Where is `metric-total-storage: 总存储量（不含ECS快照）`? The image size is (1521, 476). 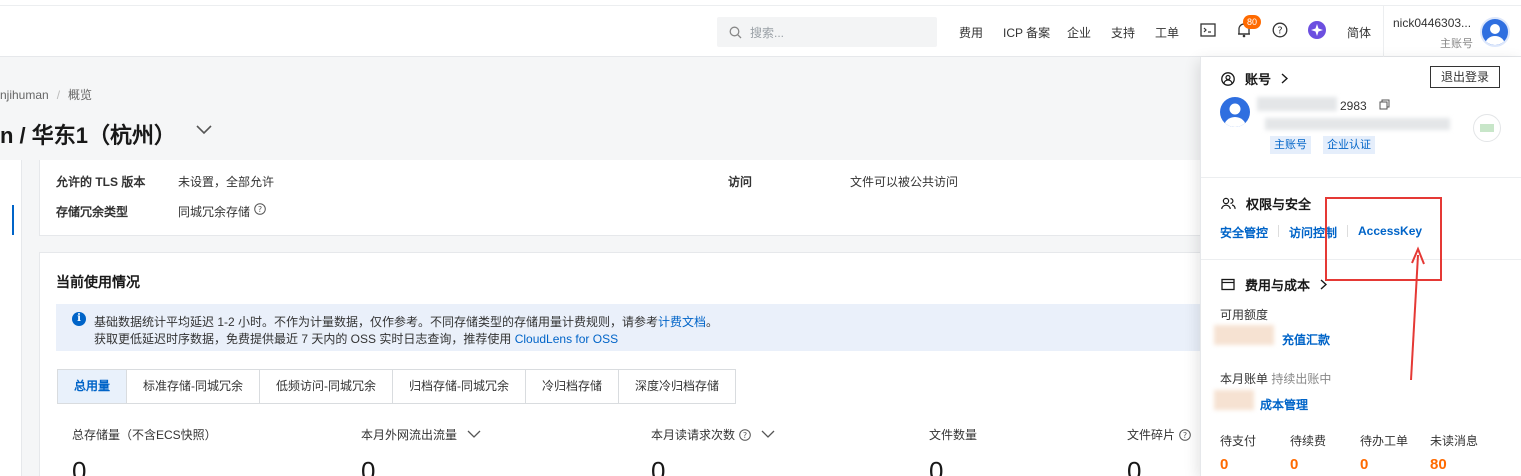 metric-total-storage: 总存储量（不含ECS快照） is located at coordinates (144, 435).